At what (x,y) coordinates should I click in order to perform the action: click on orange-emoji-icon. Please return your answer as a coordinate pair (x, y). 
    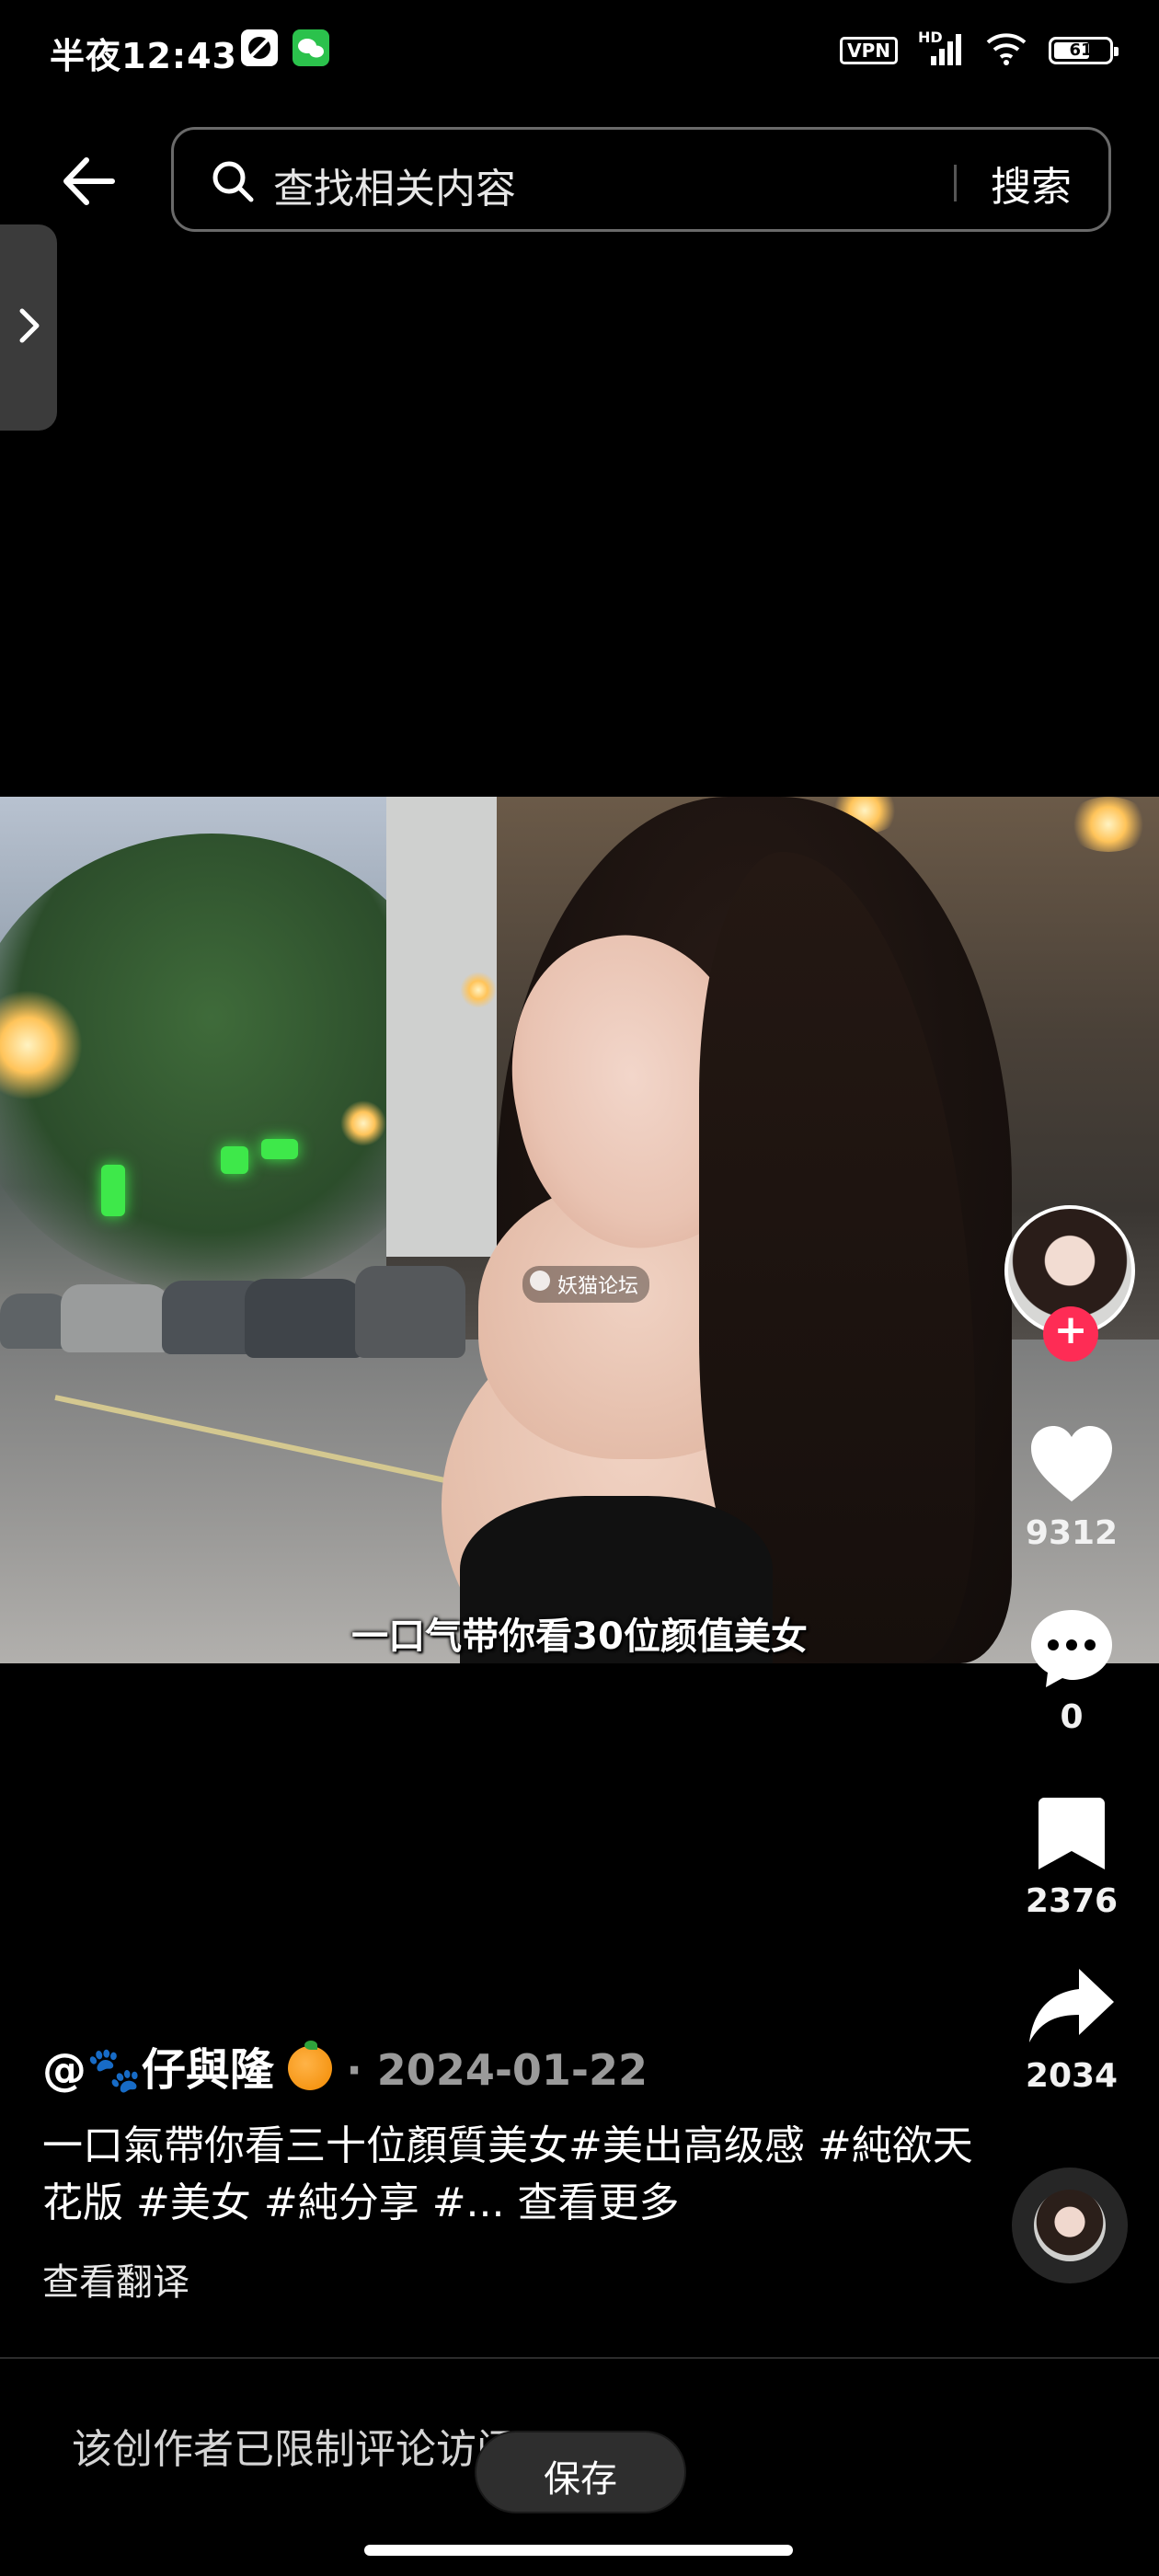
    Looking at the image, I should click on (310, 2065).